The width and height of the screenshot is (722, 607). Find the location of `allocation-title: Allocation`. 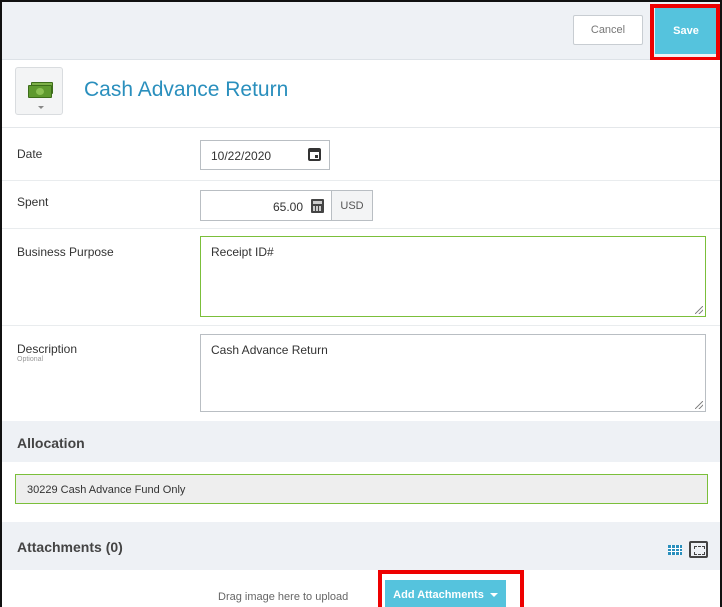

allocation-title: Allocation is located at coordinates (51, 443).